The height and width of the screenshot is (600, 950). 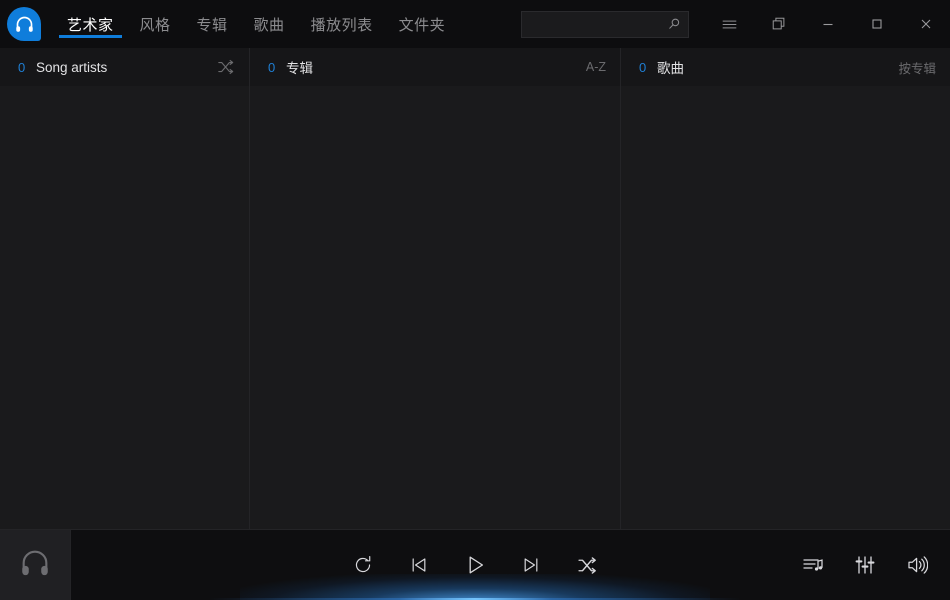 I want to click on player-bar, so click(x=475, y=564).